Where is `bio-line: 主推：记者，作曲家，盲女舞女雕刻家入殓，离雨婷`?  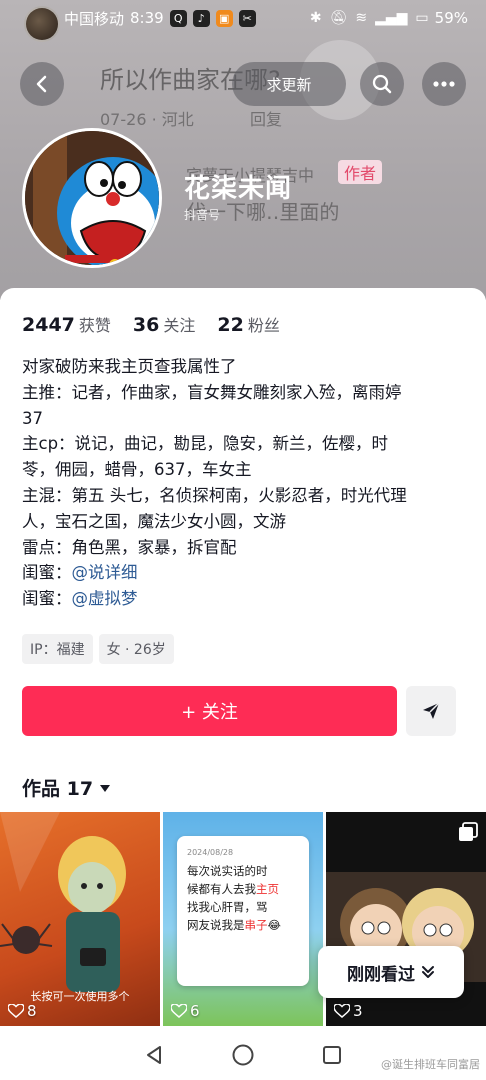
bio-line: 主推：记者，作曲家，盲女舞女雕刻家入殓，离雨婷 is located at coordinates (212, 392).